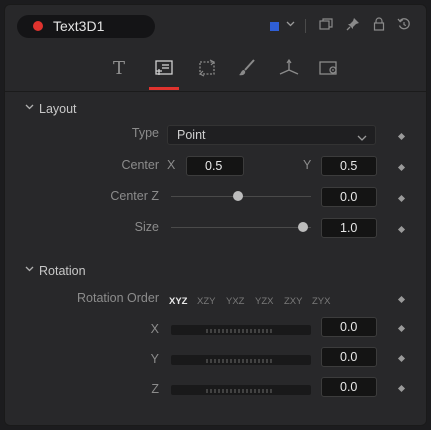 This screenshot has width=431, height=430. Describe the element at coordinates (241, 330) in the screenshot. I see `rotation-x-thumbwheel` at that location.